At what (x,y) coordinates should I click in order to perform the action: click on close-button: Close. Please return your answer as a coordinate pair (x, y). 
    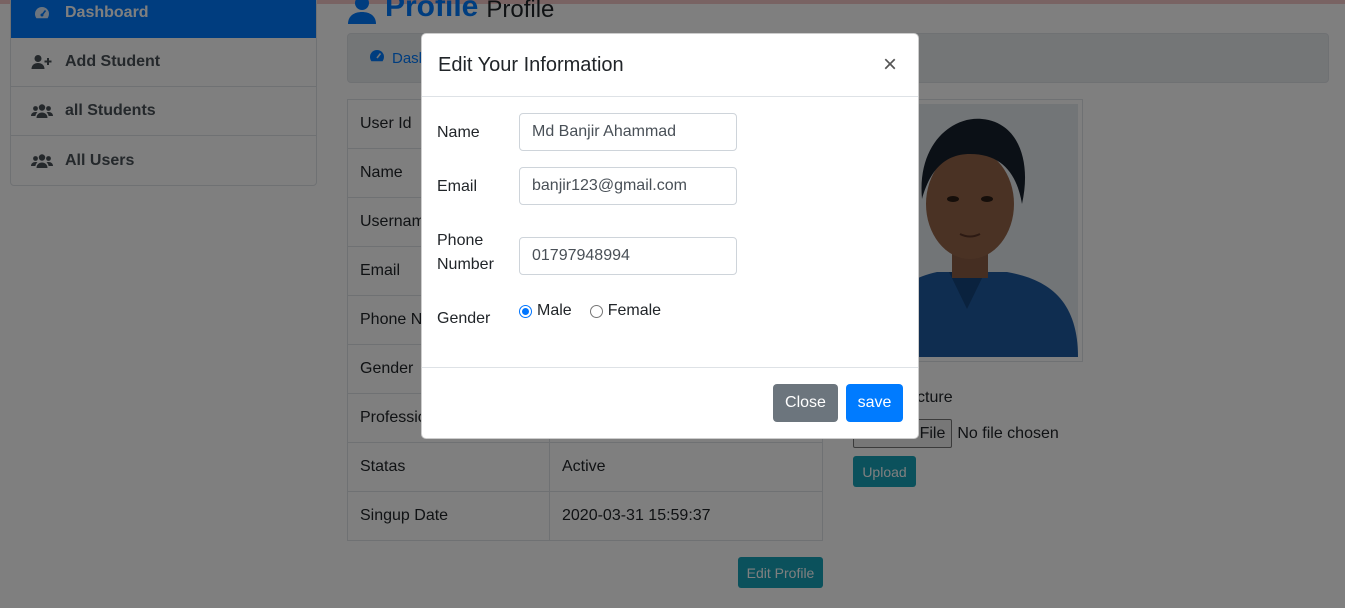
    Looking at the image, I should click on (805, 403).